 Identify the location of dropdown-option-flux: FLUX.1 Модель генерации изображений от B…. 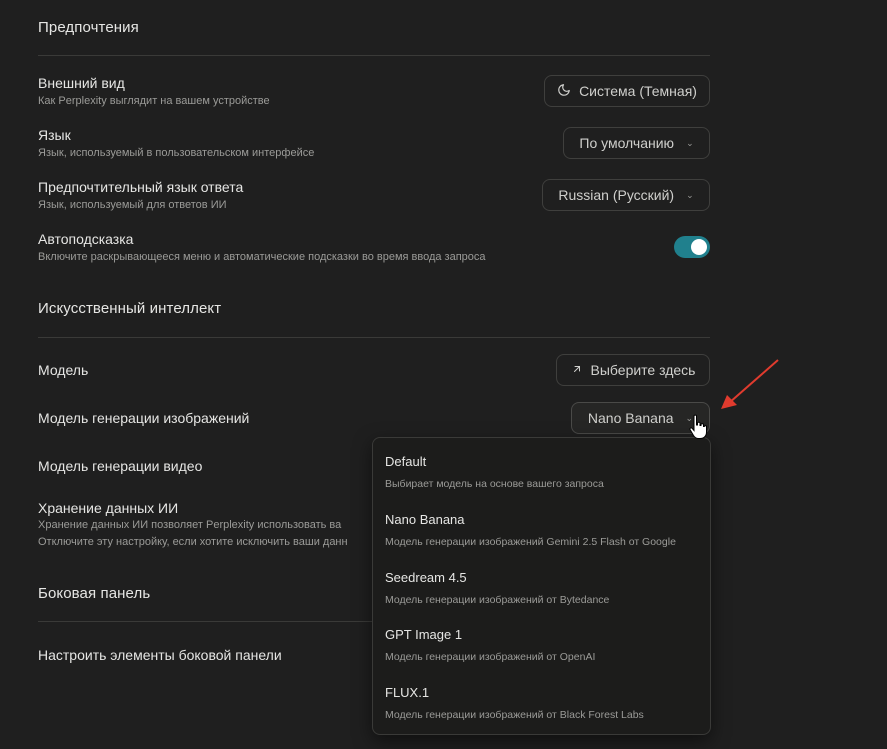
(545, 710).